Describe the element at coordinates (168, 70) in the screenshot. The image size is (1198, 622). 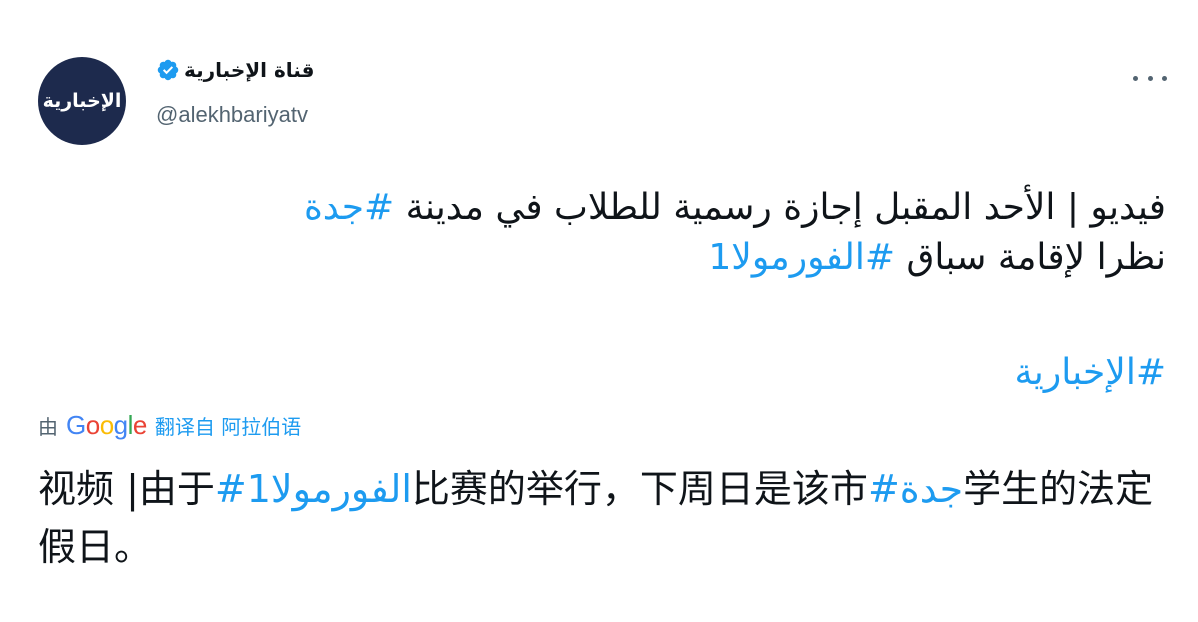
I see `verified-badge-icon` at that location.